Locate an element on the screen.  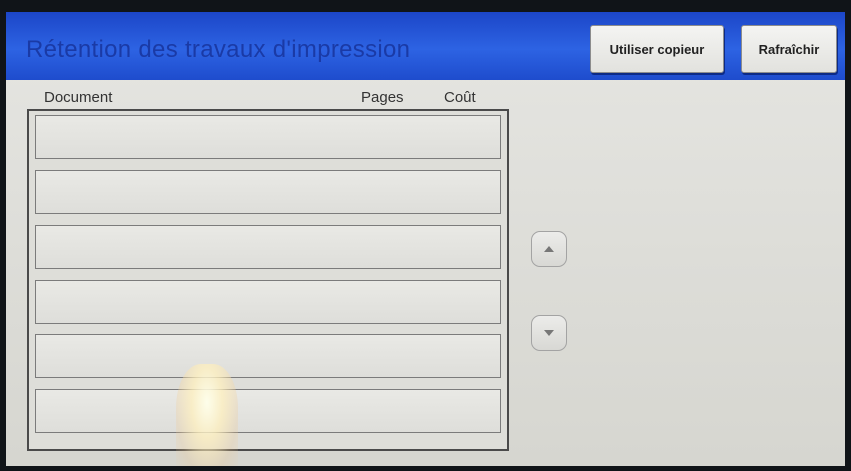
refresh-button: Rafraîchir is located at coordinates (789, 49).